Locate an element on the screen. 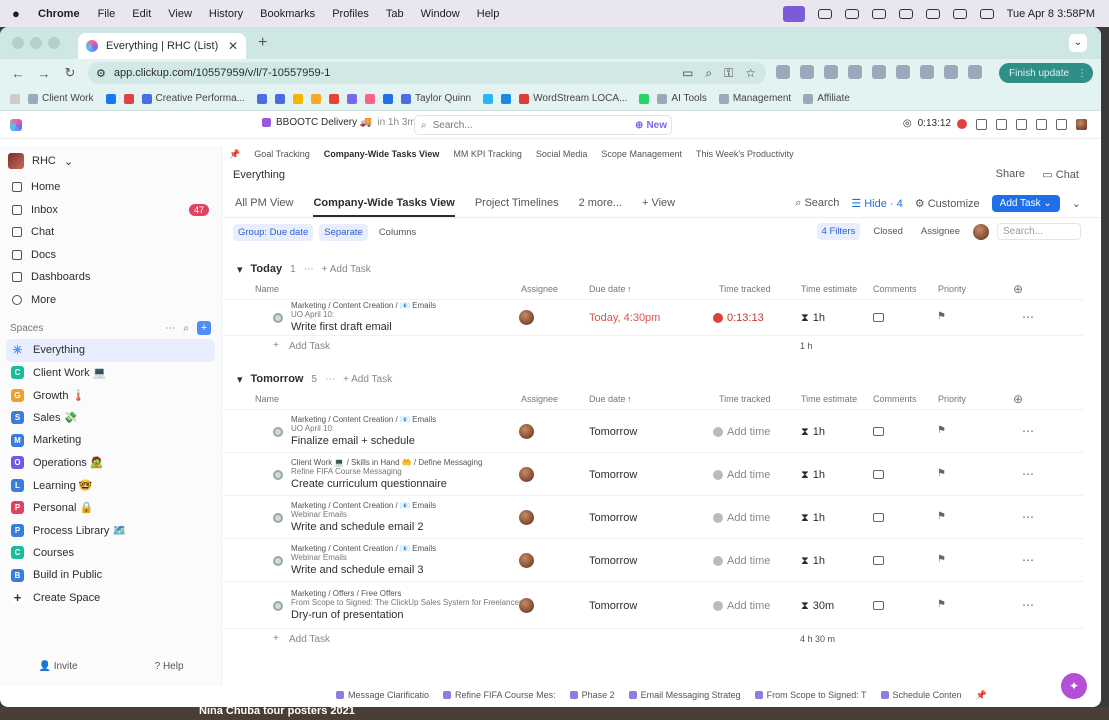 Image resolution: width=1109 pixels, height=720 pixels. task-title: Create curriculum questionnaire is located at coordinates (369, 484).